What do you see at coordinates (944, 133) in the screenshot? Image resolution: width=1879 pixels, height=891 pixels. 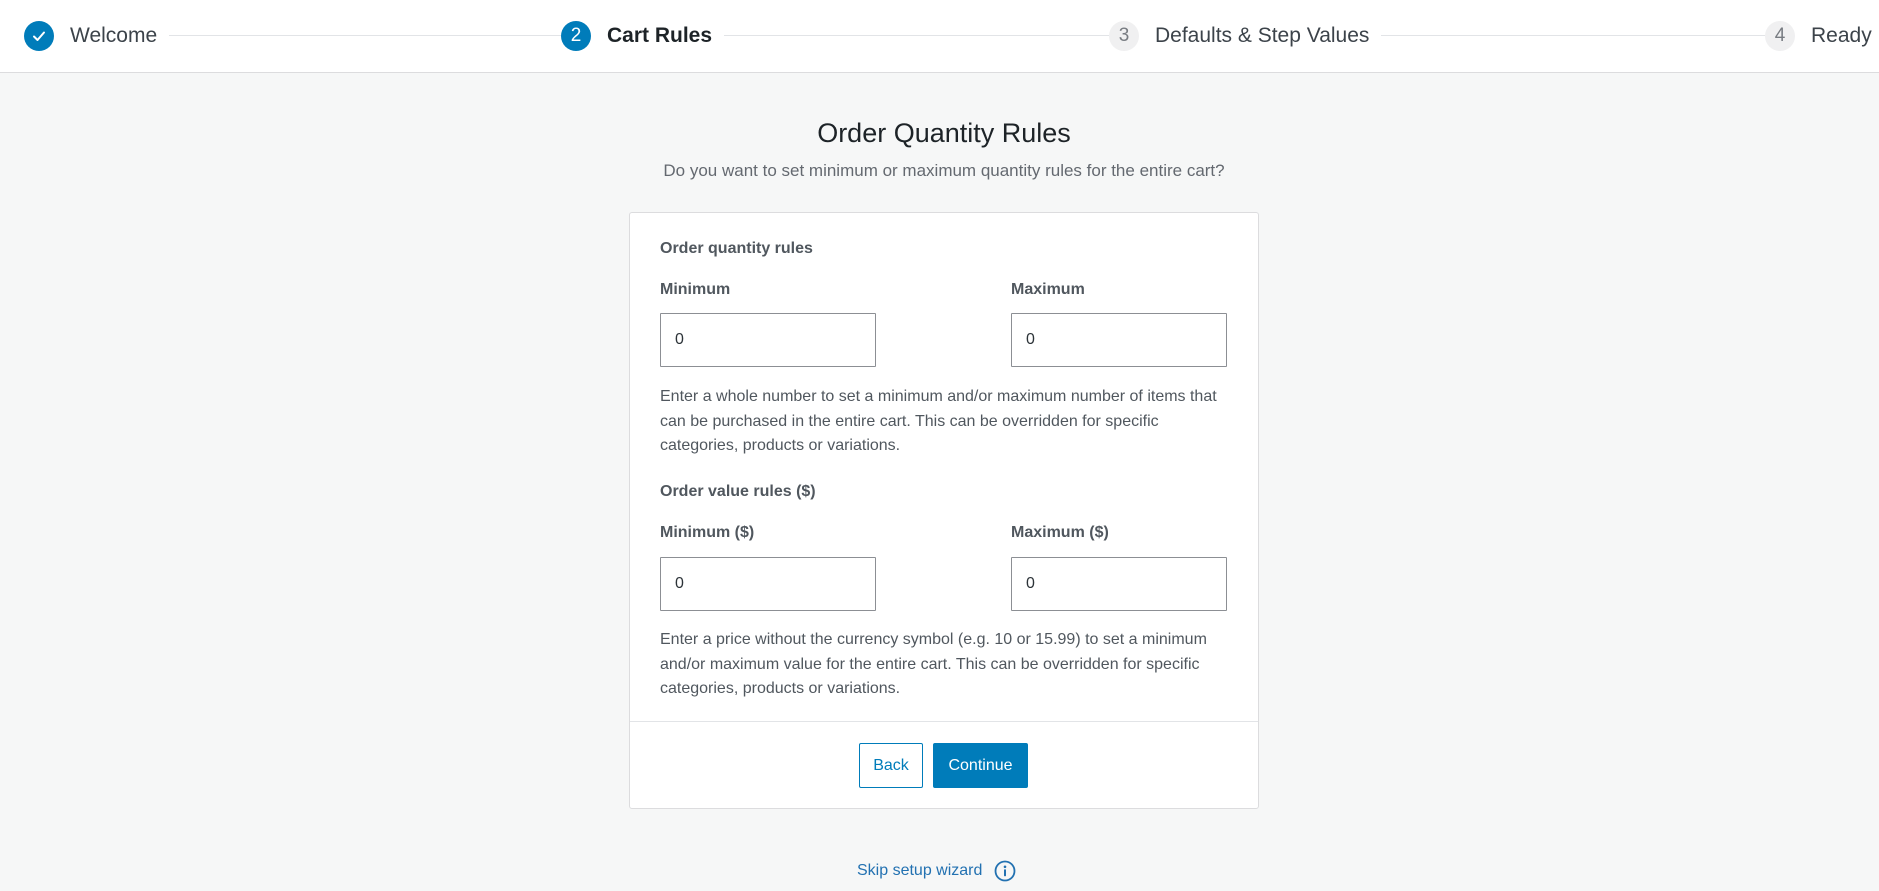 I see `page-title: Order Quantity Rules` at bounding box center [944, 133].